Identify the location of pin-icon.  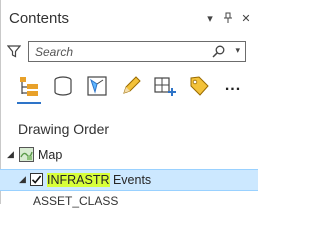
(228, 18).